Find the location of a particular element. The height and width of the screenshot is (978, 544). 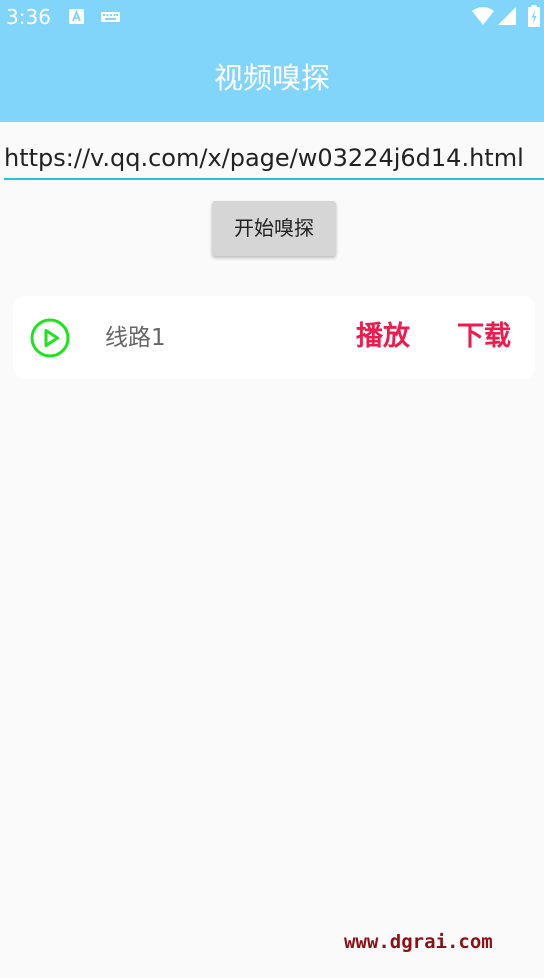

app-header: 3:36 视频嗅探 is located at coordinates (272, 61).